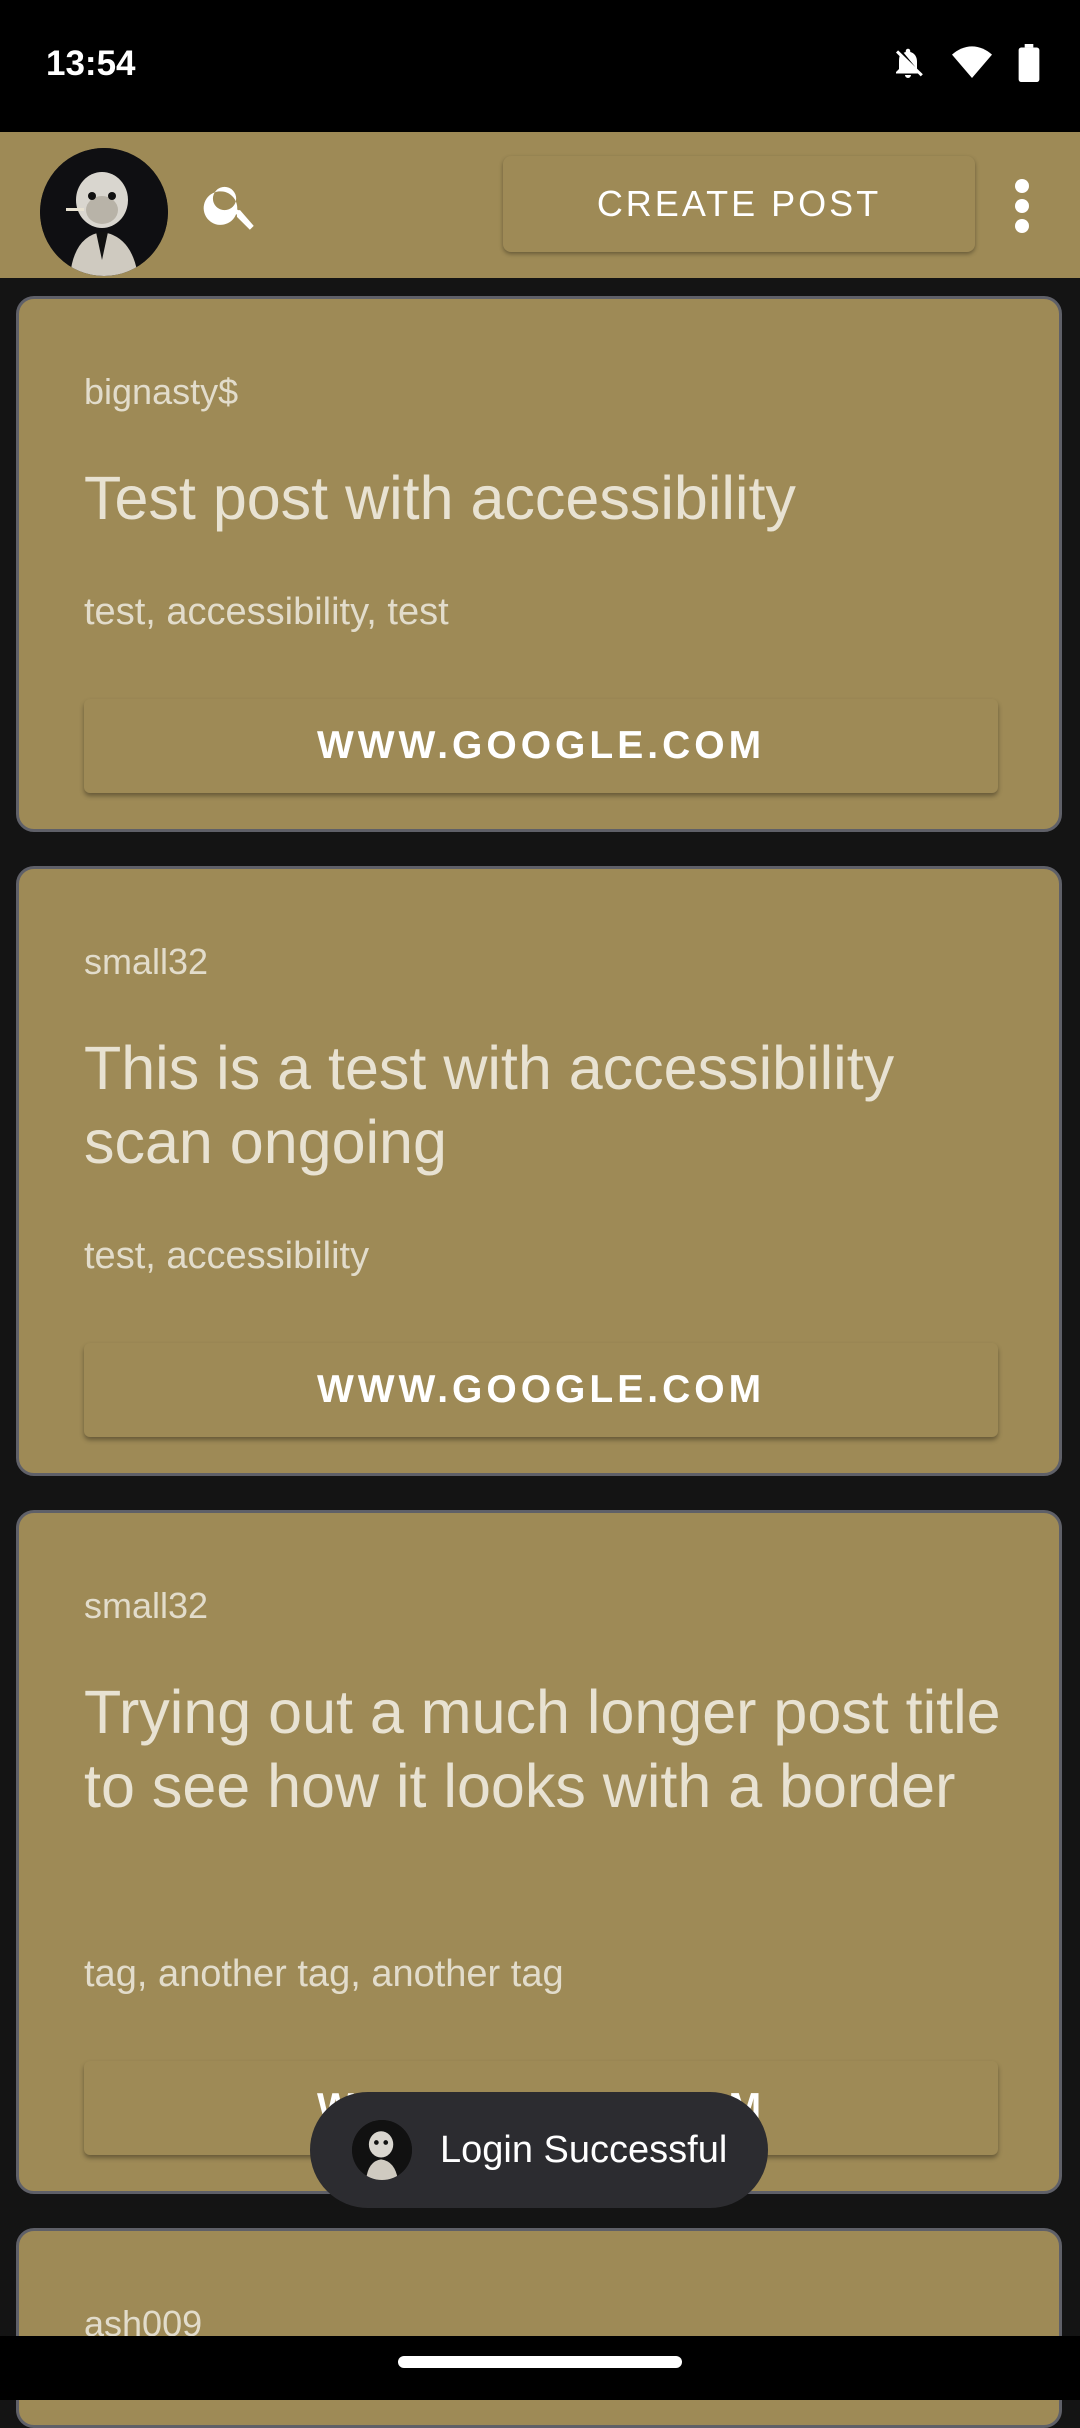 This screenshot has height=2428, width=1080. What do you see at coordinates (104, 212) in the screenshot?
I see `monkey-avatar-icon` at bounding box center [104, 212].